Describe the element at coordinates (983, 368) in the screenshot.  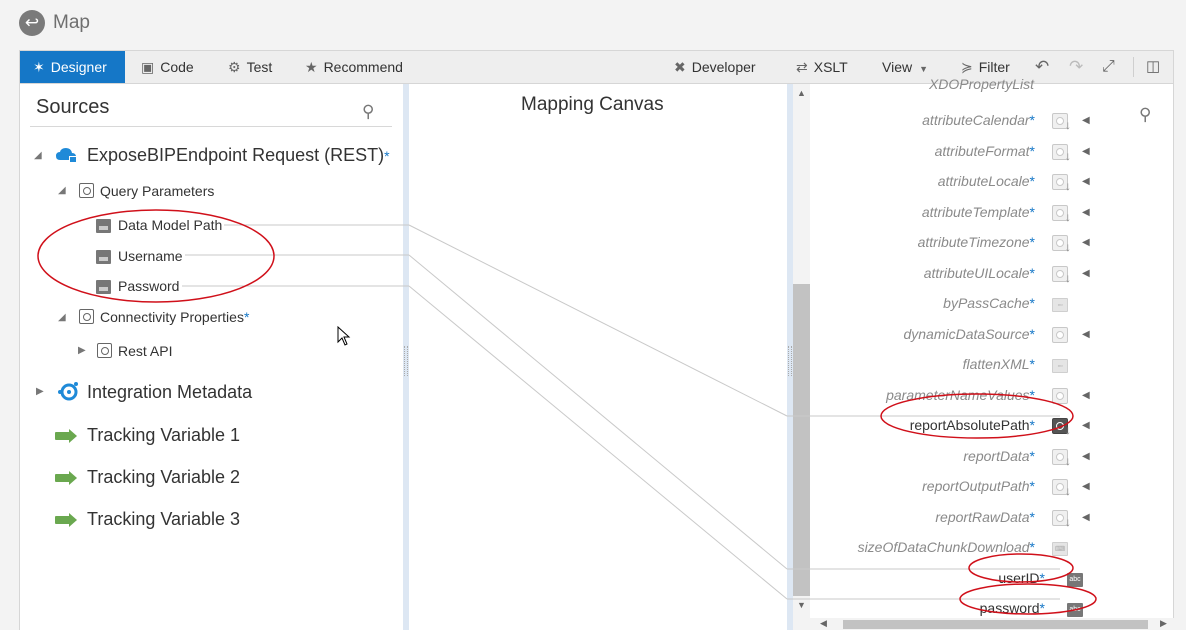
I see `target-item: flattenXML* ▫▫` at that location.